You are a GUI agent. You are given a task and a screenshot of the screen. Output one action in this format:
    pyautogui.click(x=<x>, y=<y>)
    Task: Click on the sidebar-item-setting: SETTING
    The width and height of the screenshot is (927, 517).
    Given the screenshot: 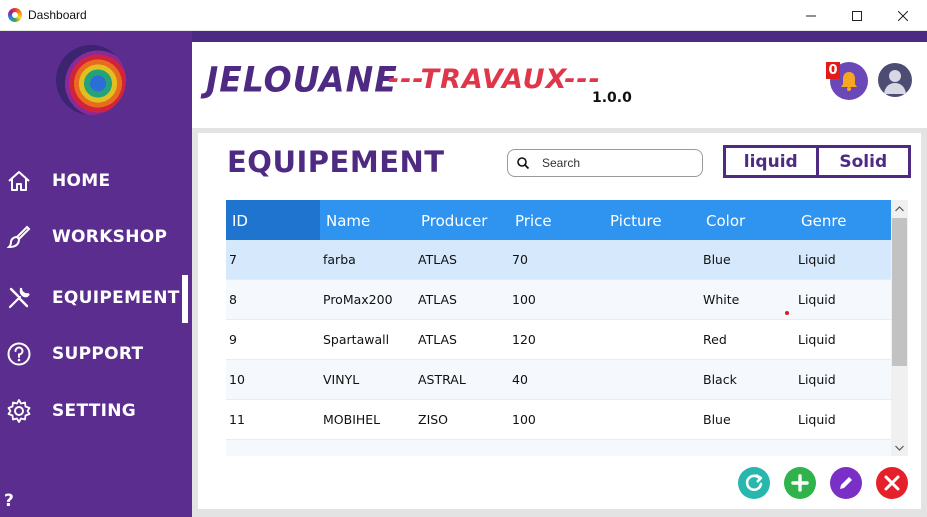 What is the action you would take?
    pyautogui.click(x=96, y=411)
    